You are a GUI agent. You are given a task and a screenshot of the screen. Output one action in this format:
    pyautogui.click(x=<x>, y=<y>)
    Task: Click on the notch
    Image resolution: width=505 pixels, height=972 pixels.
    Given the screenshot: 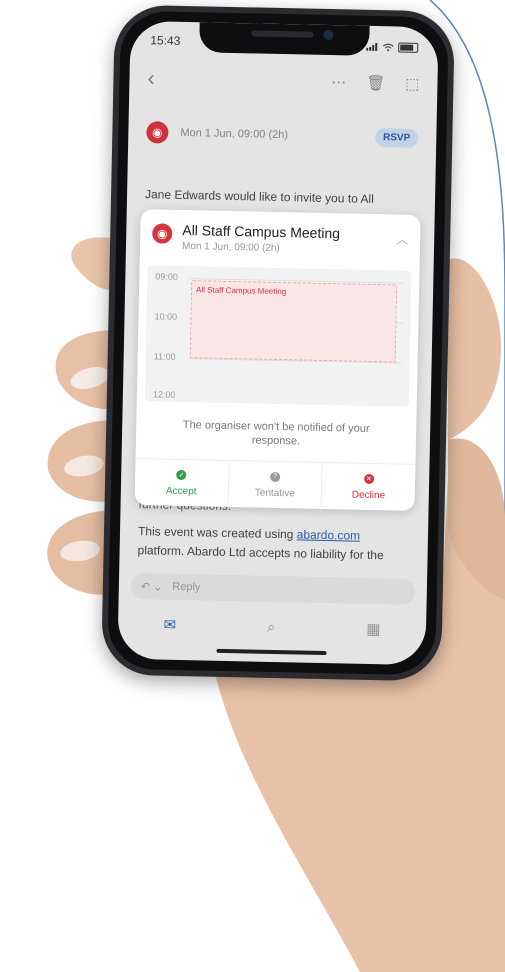 What is the action you would take?
    pyautogui.click(x=284, y=39)
    